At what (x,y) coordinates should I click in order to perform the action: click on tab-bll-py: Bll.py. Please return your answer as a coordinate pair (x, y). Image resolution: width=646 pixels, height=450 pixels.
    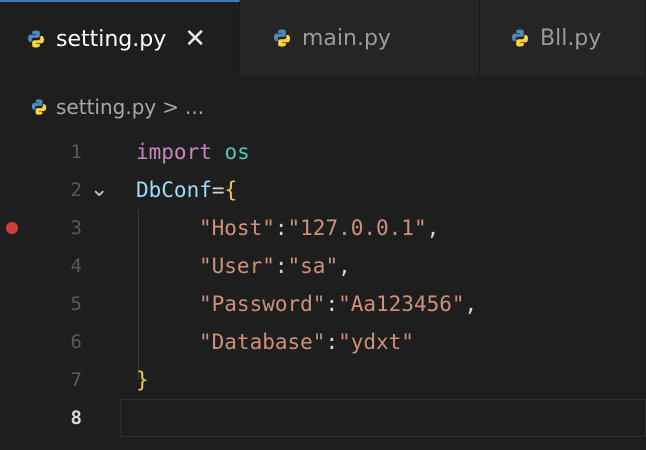
    Looking at the image, I should click on (563, 38).